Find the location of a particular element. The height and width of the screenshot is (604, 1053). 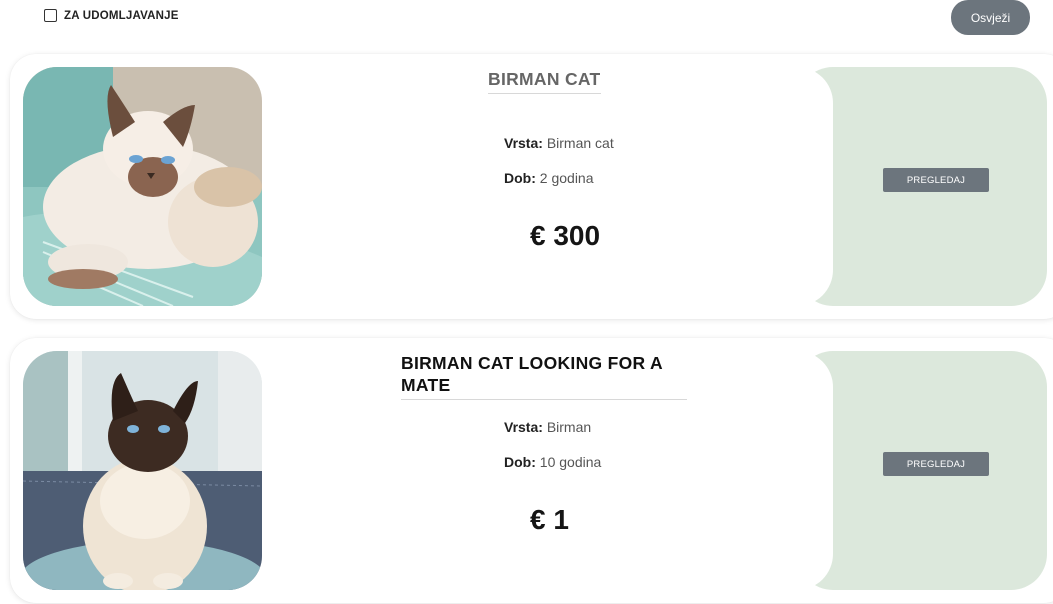

species-row: Vrsta: Birman cat is located at coordinates (559, 143).